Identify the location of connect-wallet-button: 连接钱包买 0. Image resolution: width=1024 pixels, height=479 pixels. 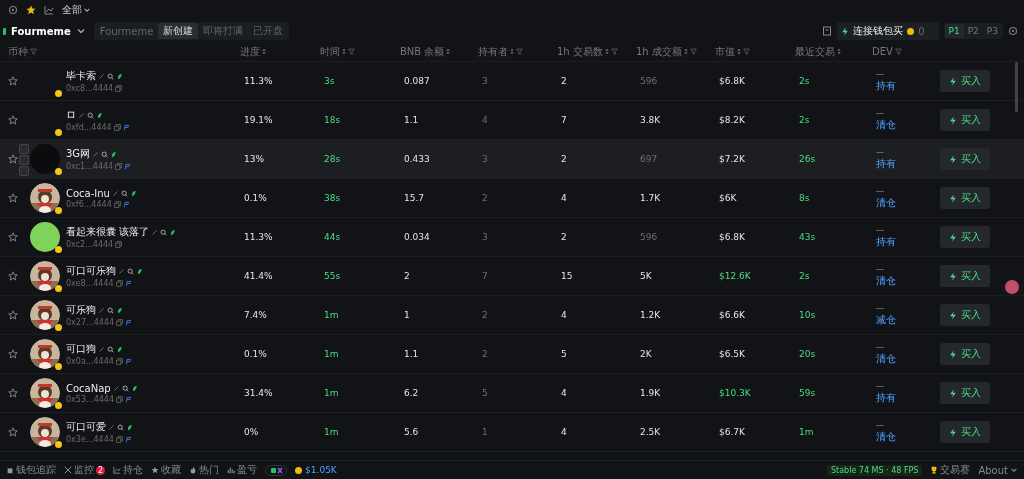
(888, 31).